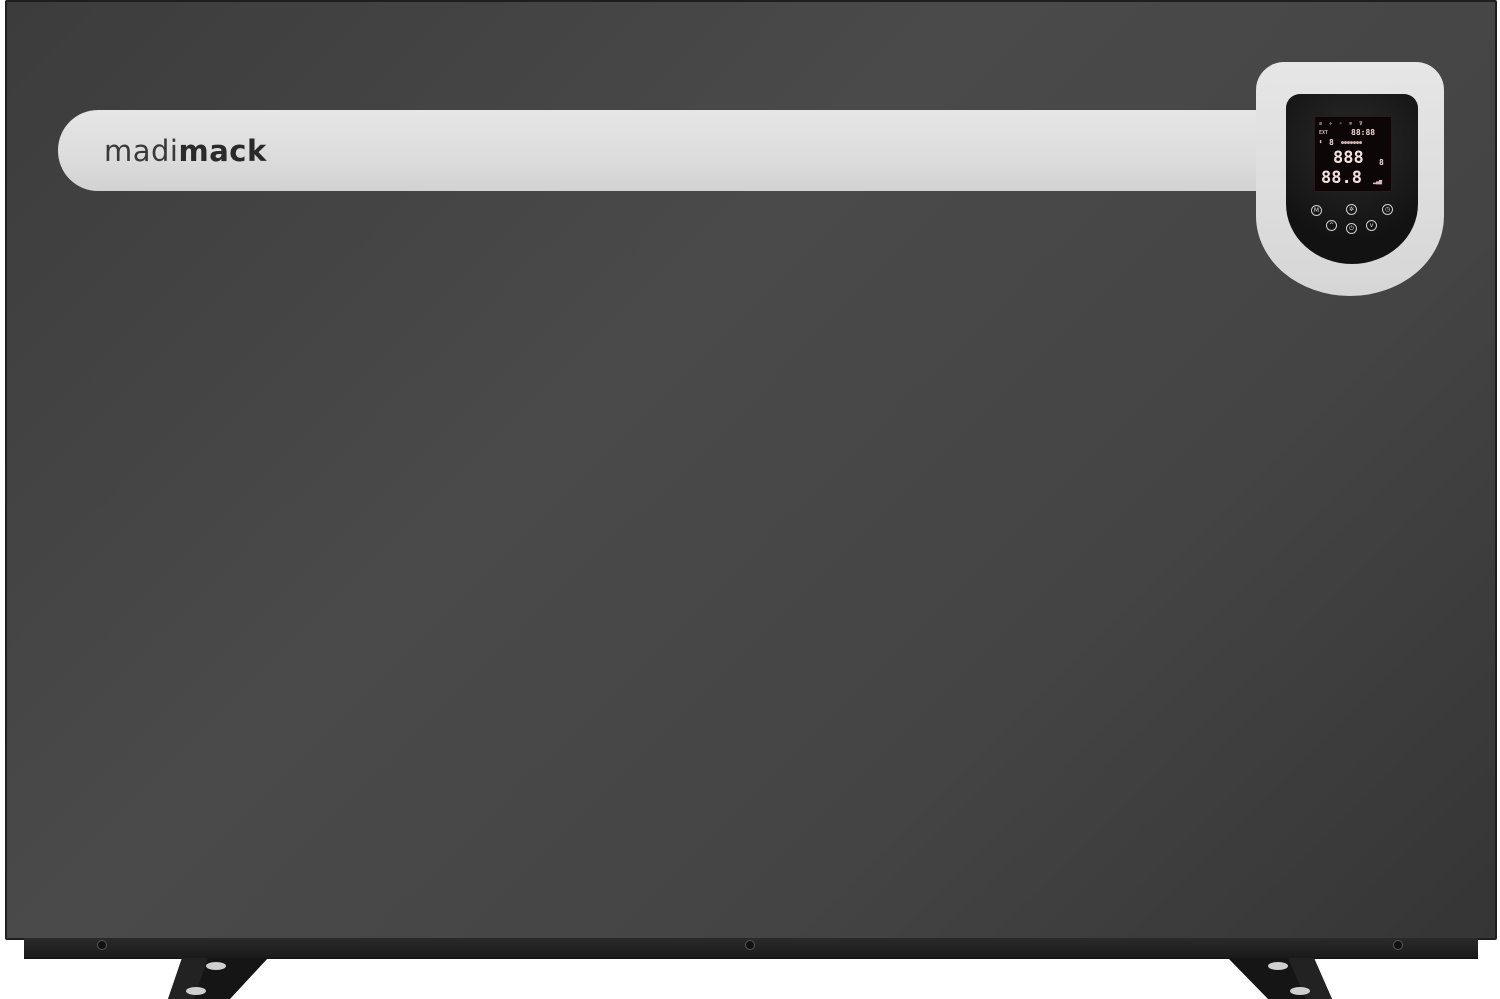  What do you see at coordinates (1324, 133) in the screenshot?
I see `lcd-top-label: EXT` at bounding box center [1324, 133].